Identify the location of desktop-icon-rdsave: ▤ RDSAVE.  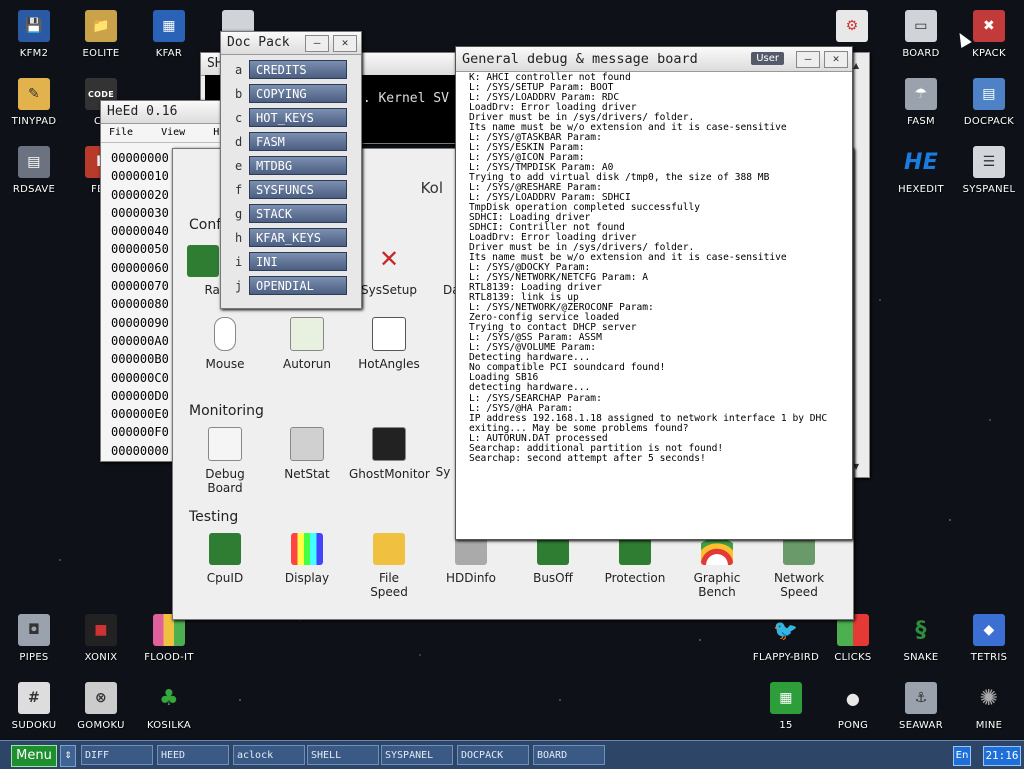
(34, 170).